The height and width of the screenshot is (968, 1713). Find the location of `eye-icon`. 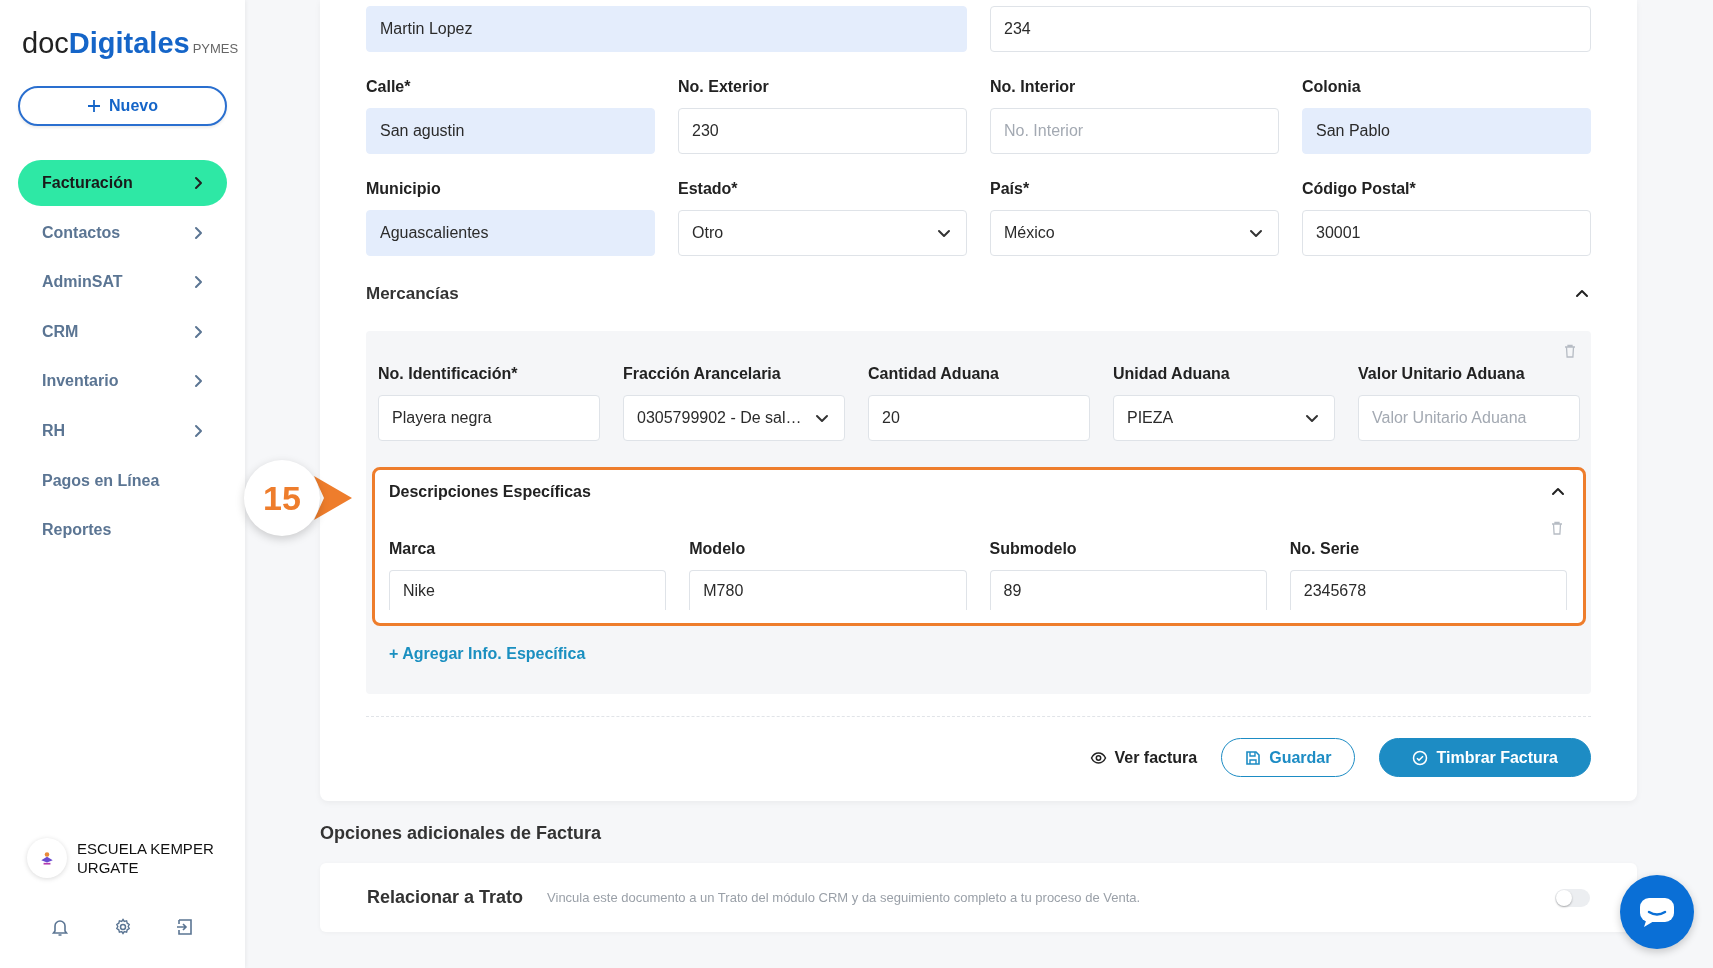

eye-icon is located at coordinates (1098, 757).